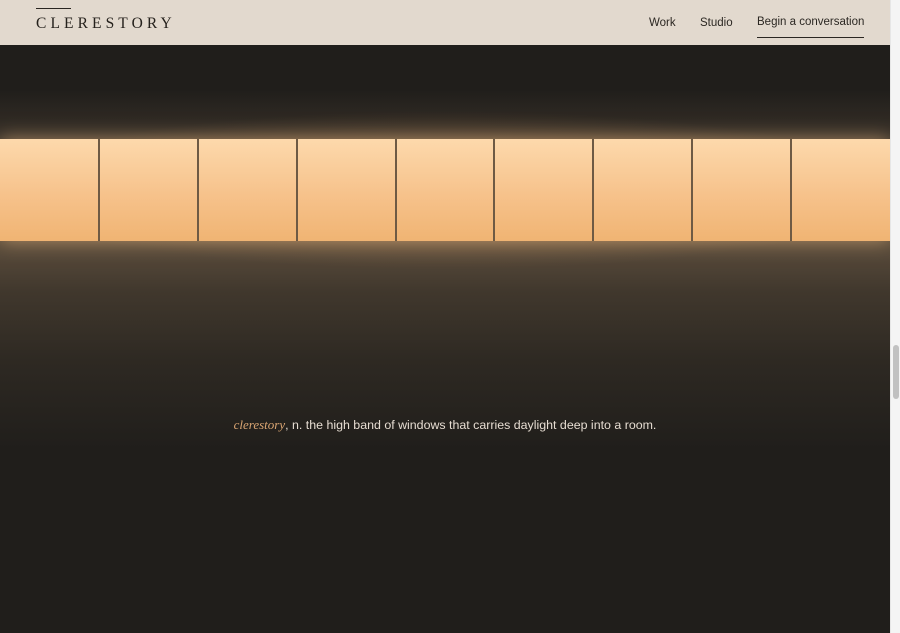 The width and height of the screenshot is (900, 633). I want to click on logo-rule, so click(53, 8).